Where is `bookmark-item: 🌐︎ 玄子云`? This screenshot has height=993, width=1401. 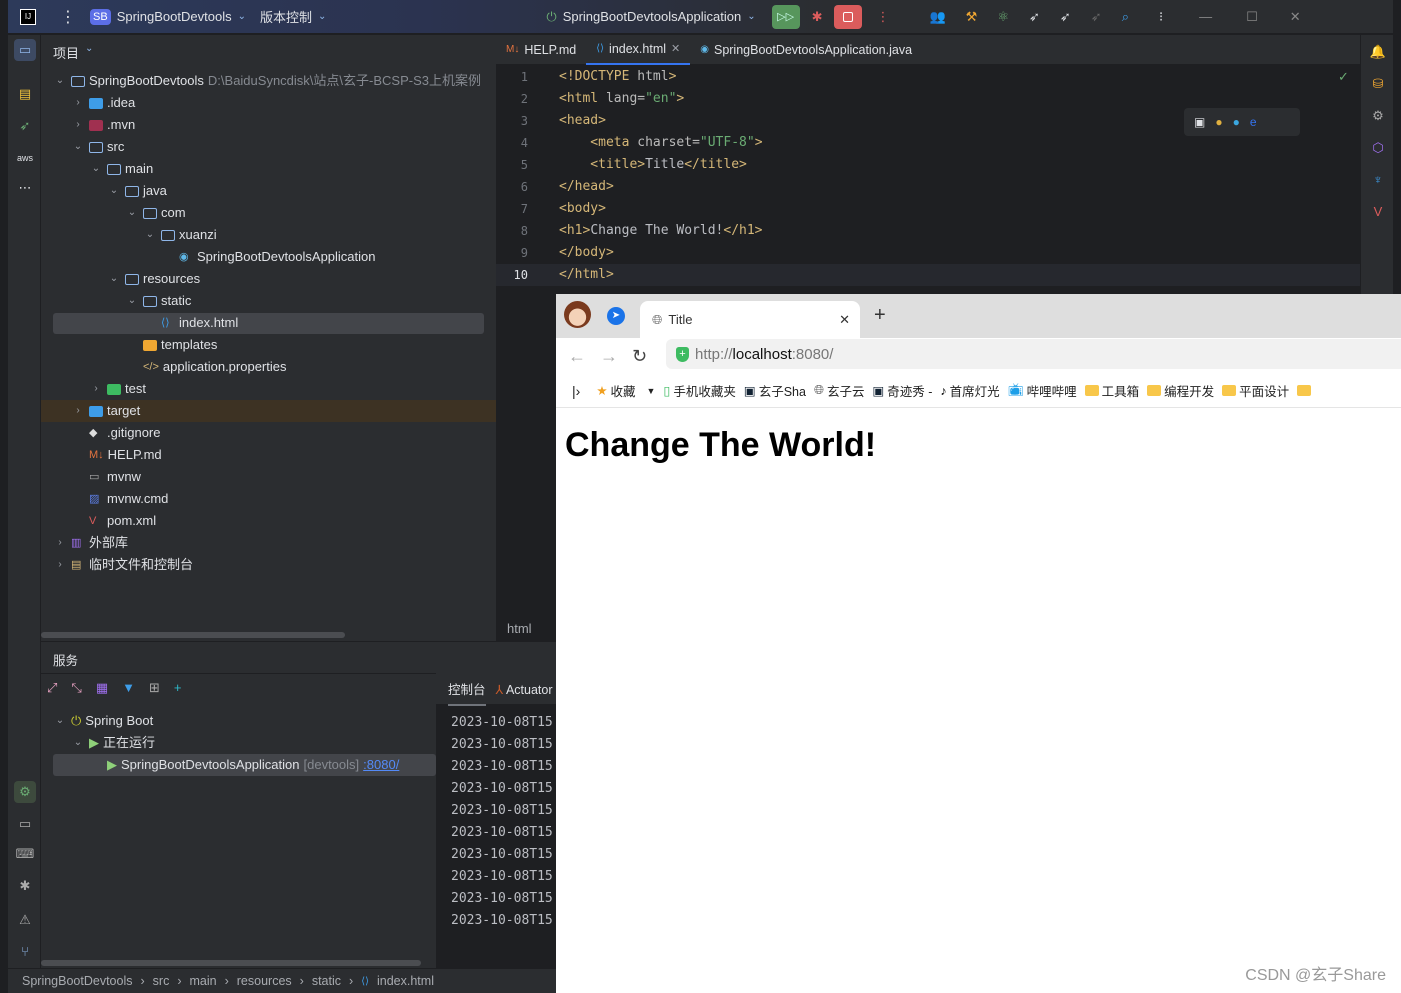 bookmark-item: 🌐︎ 玄子云 is located at coordinates (839, 390).